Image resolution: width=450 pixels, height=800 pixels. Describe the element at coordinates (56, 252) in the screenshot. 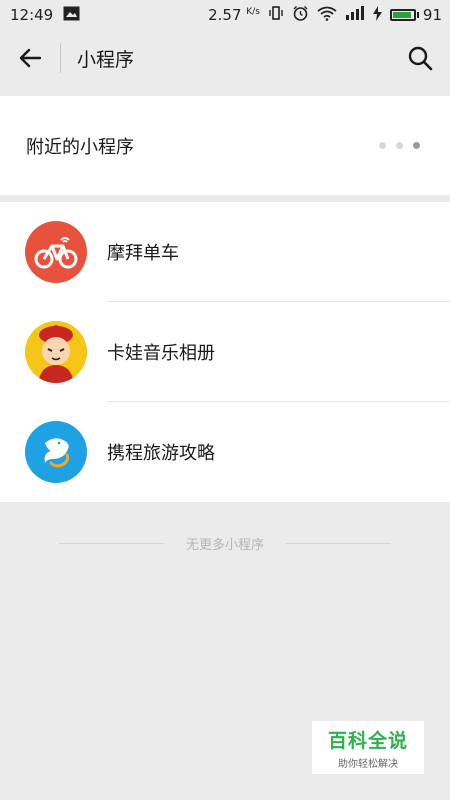

I see `bike-icon` at that location.